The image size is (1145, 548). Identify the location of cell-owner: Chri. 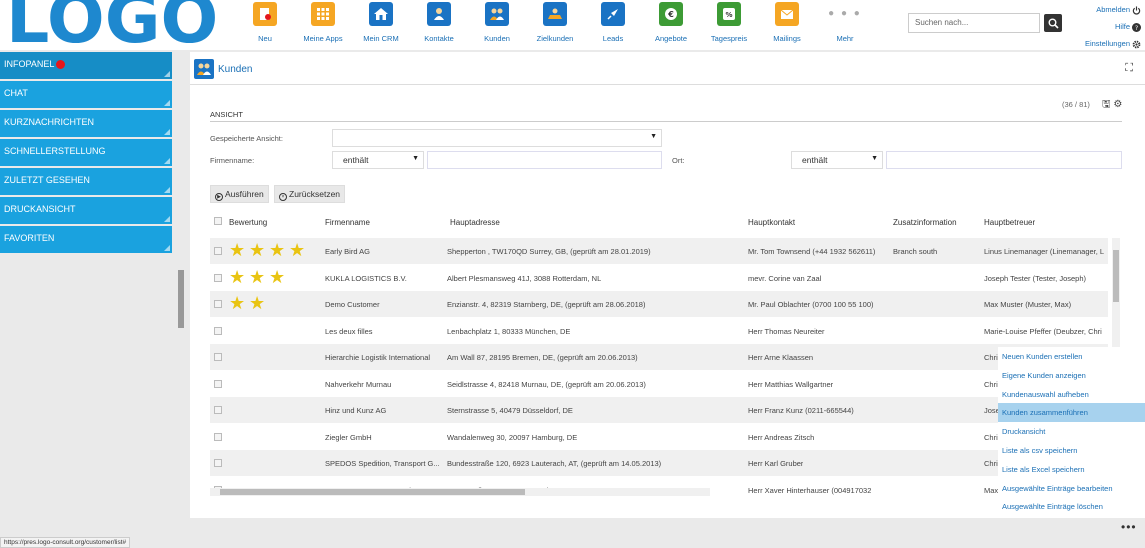
(991, 384).